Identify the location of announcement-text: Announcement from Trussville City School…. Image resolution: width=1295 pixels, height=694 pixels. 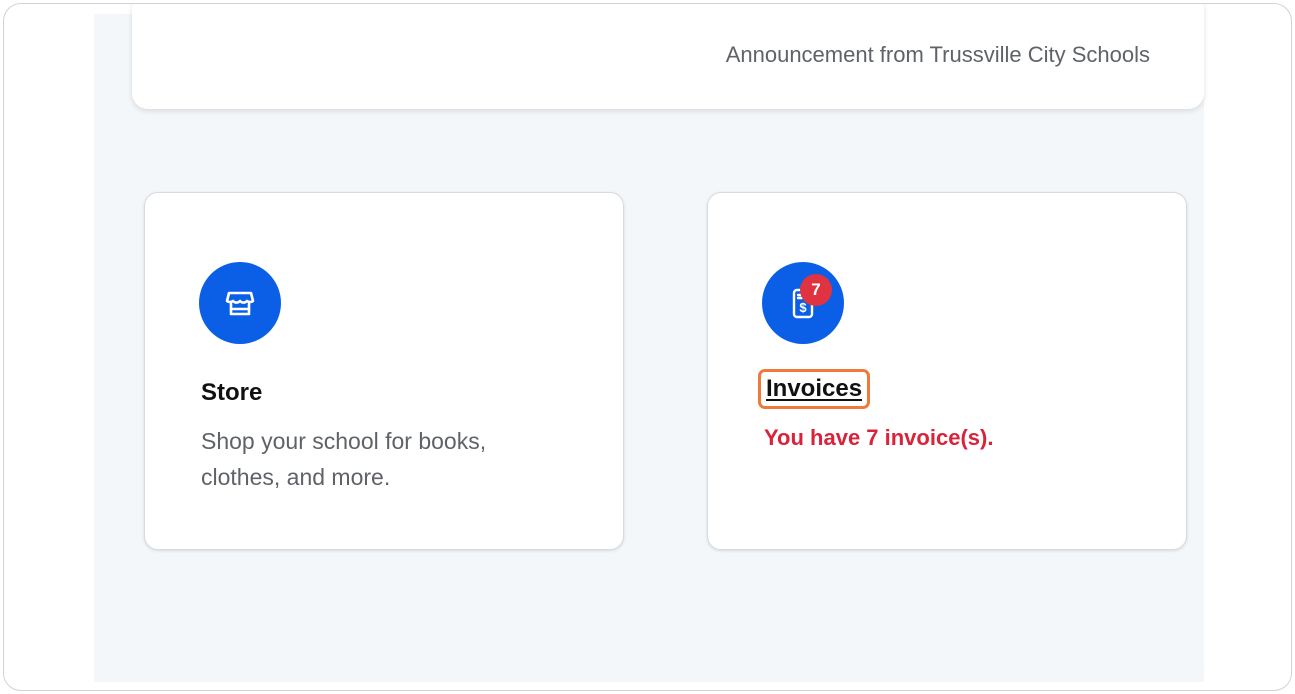
(937, 54).